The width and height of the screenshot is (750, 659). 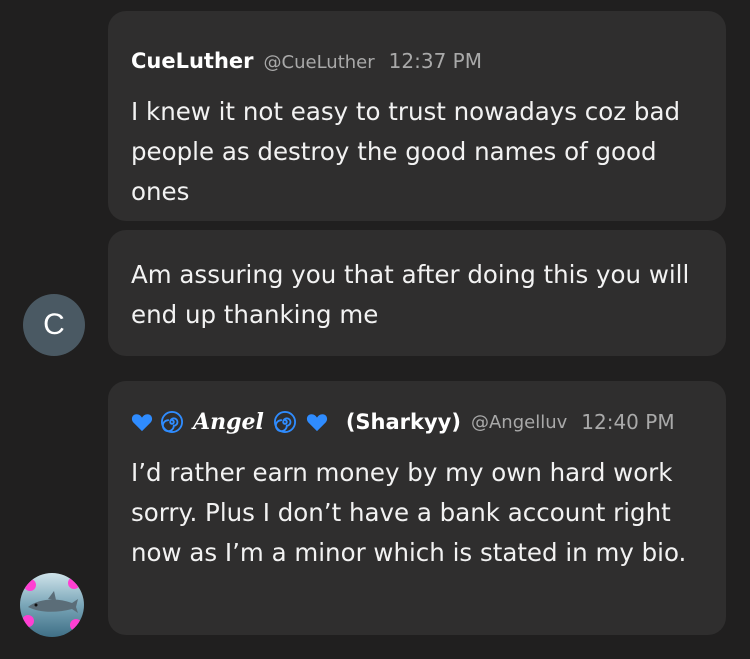 I want to click on author-name: Angel, so click(x=228, y=422).